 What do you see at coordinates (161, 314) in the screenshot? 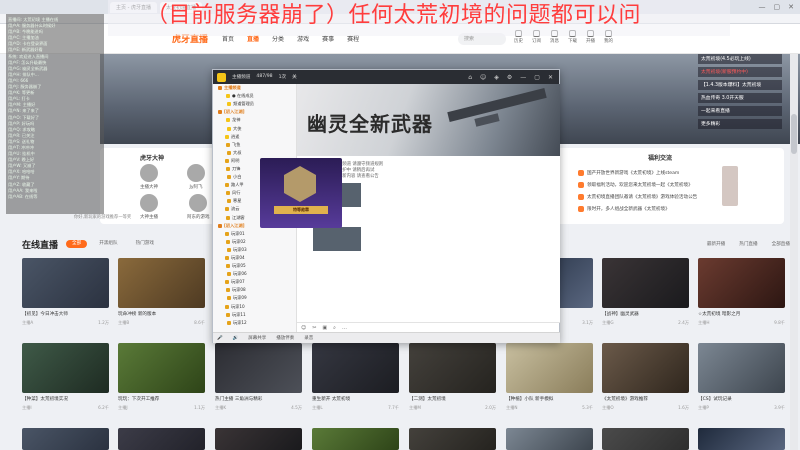
I see `stream-title: 玩命冲榜 新的版本` at bounding box center [161, 314].